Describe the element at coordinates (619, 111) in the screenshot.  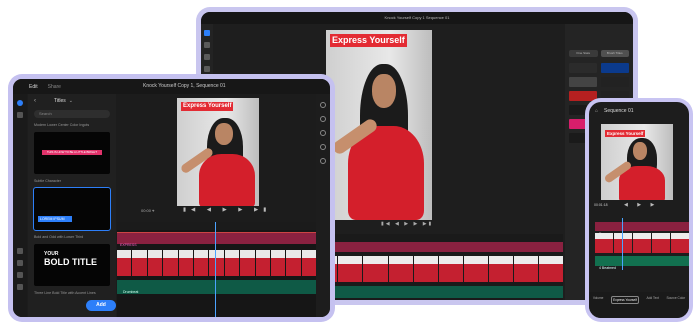
I see `sequence-title: Sequence 01` at that location.